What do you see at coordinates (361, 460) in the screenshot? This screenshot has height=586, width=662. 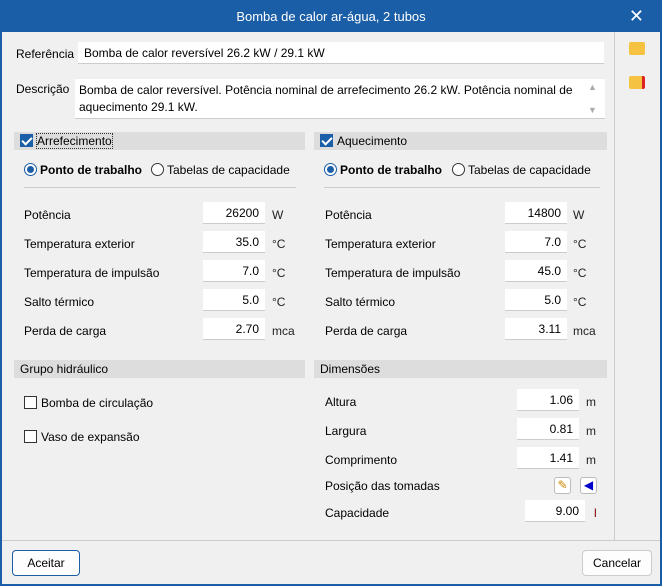 I see `comprimento-label: Comprimento` at bounding box center [361, 460].